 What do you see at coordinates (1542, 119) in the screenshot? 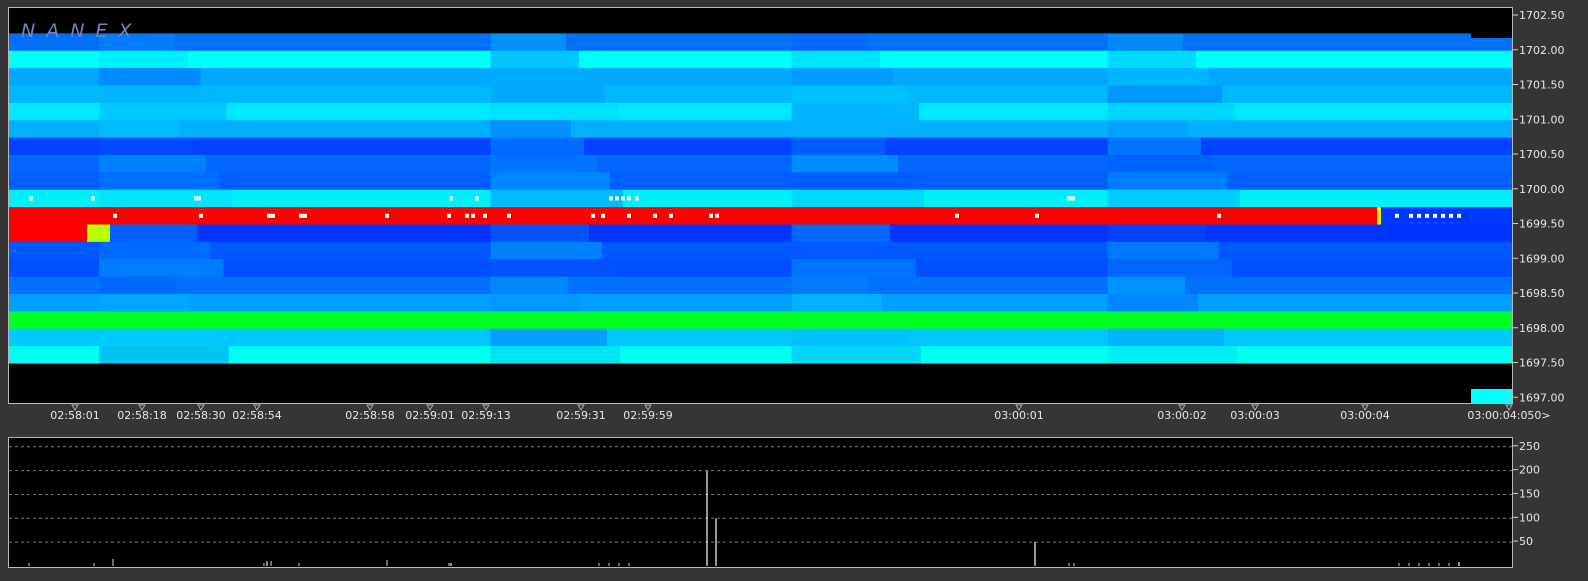
I see `price-tick-label: 1701.00` at bounding box center [1542, 119].